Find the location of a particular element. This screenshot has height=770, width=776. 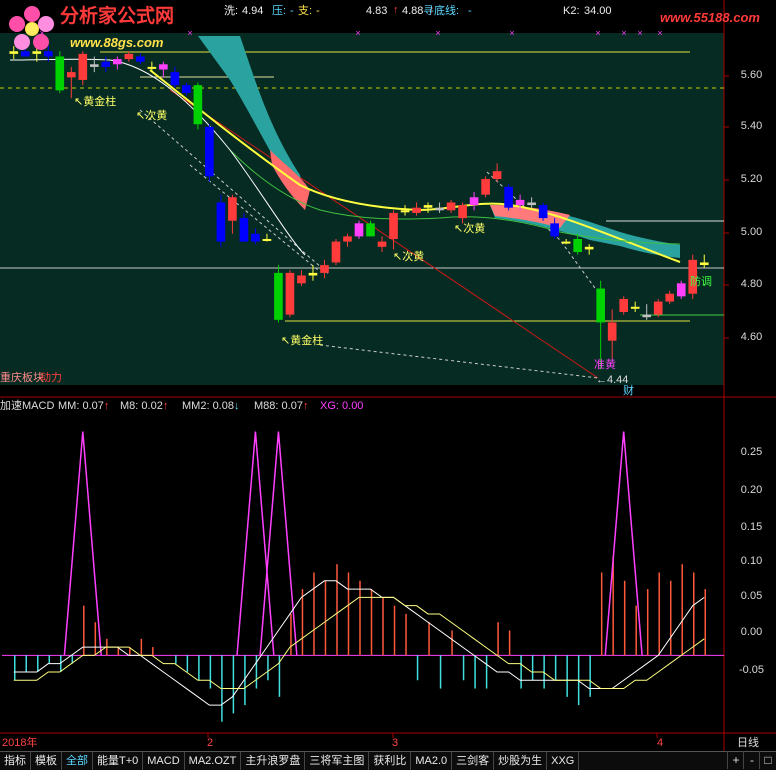

tab-profit-ratio: 获利比 is located at coordinates (390, 761).